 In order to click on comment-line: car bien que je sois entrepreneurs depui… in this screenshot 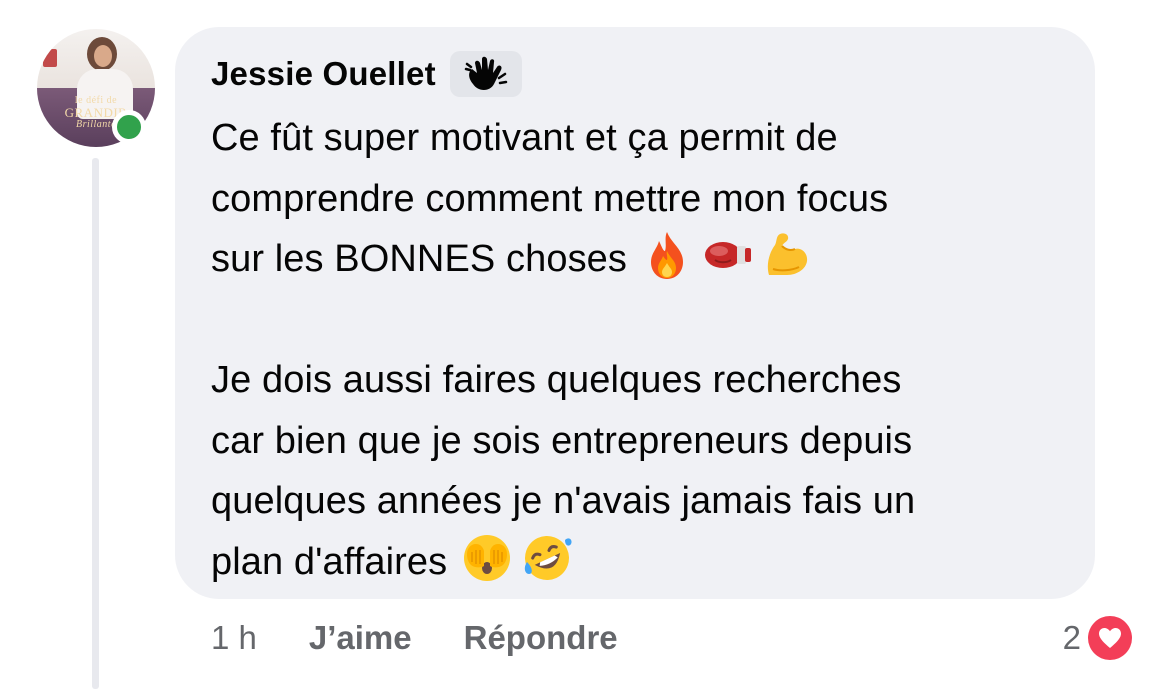, I will do `click(562, 440)`.